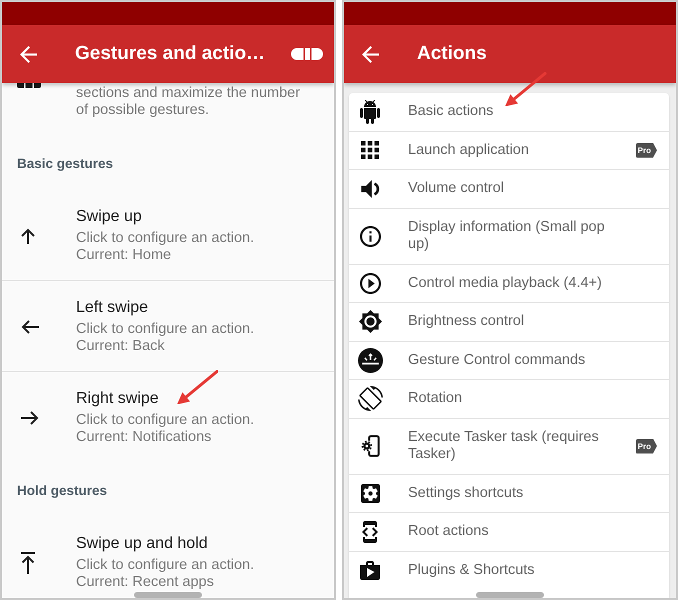  I want to click on segmented-pill-icon, so click(307, 54).